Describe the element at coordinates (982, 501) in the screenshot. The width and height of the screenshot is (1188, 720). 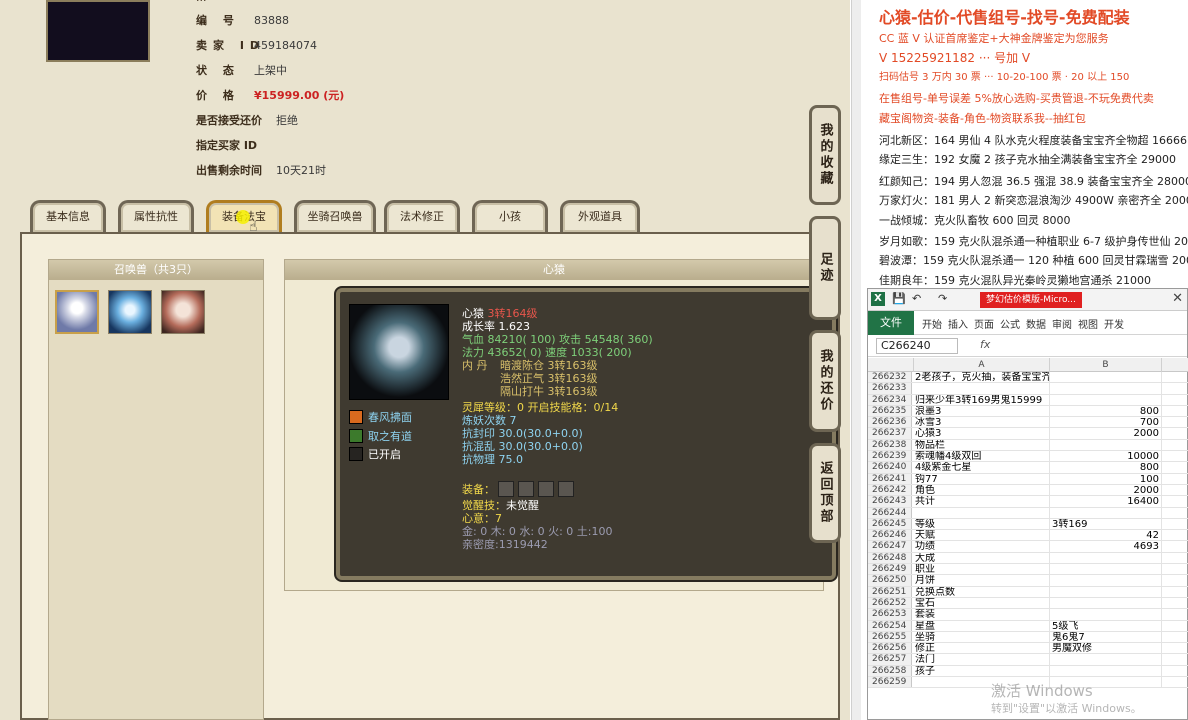
I see `cell-a: 共计` at that location.